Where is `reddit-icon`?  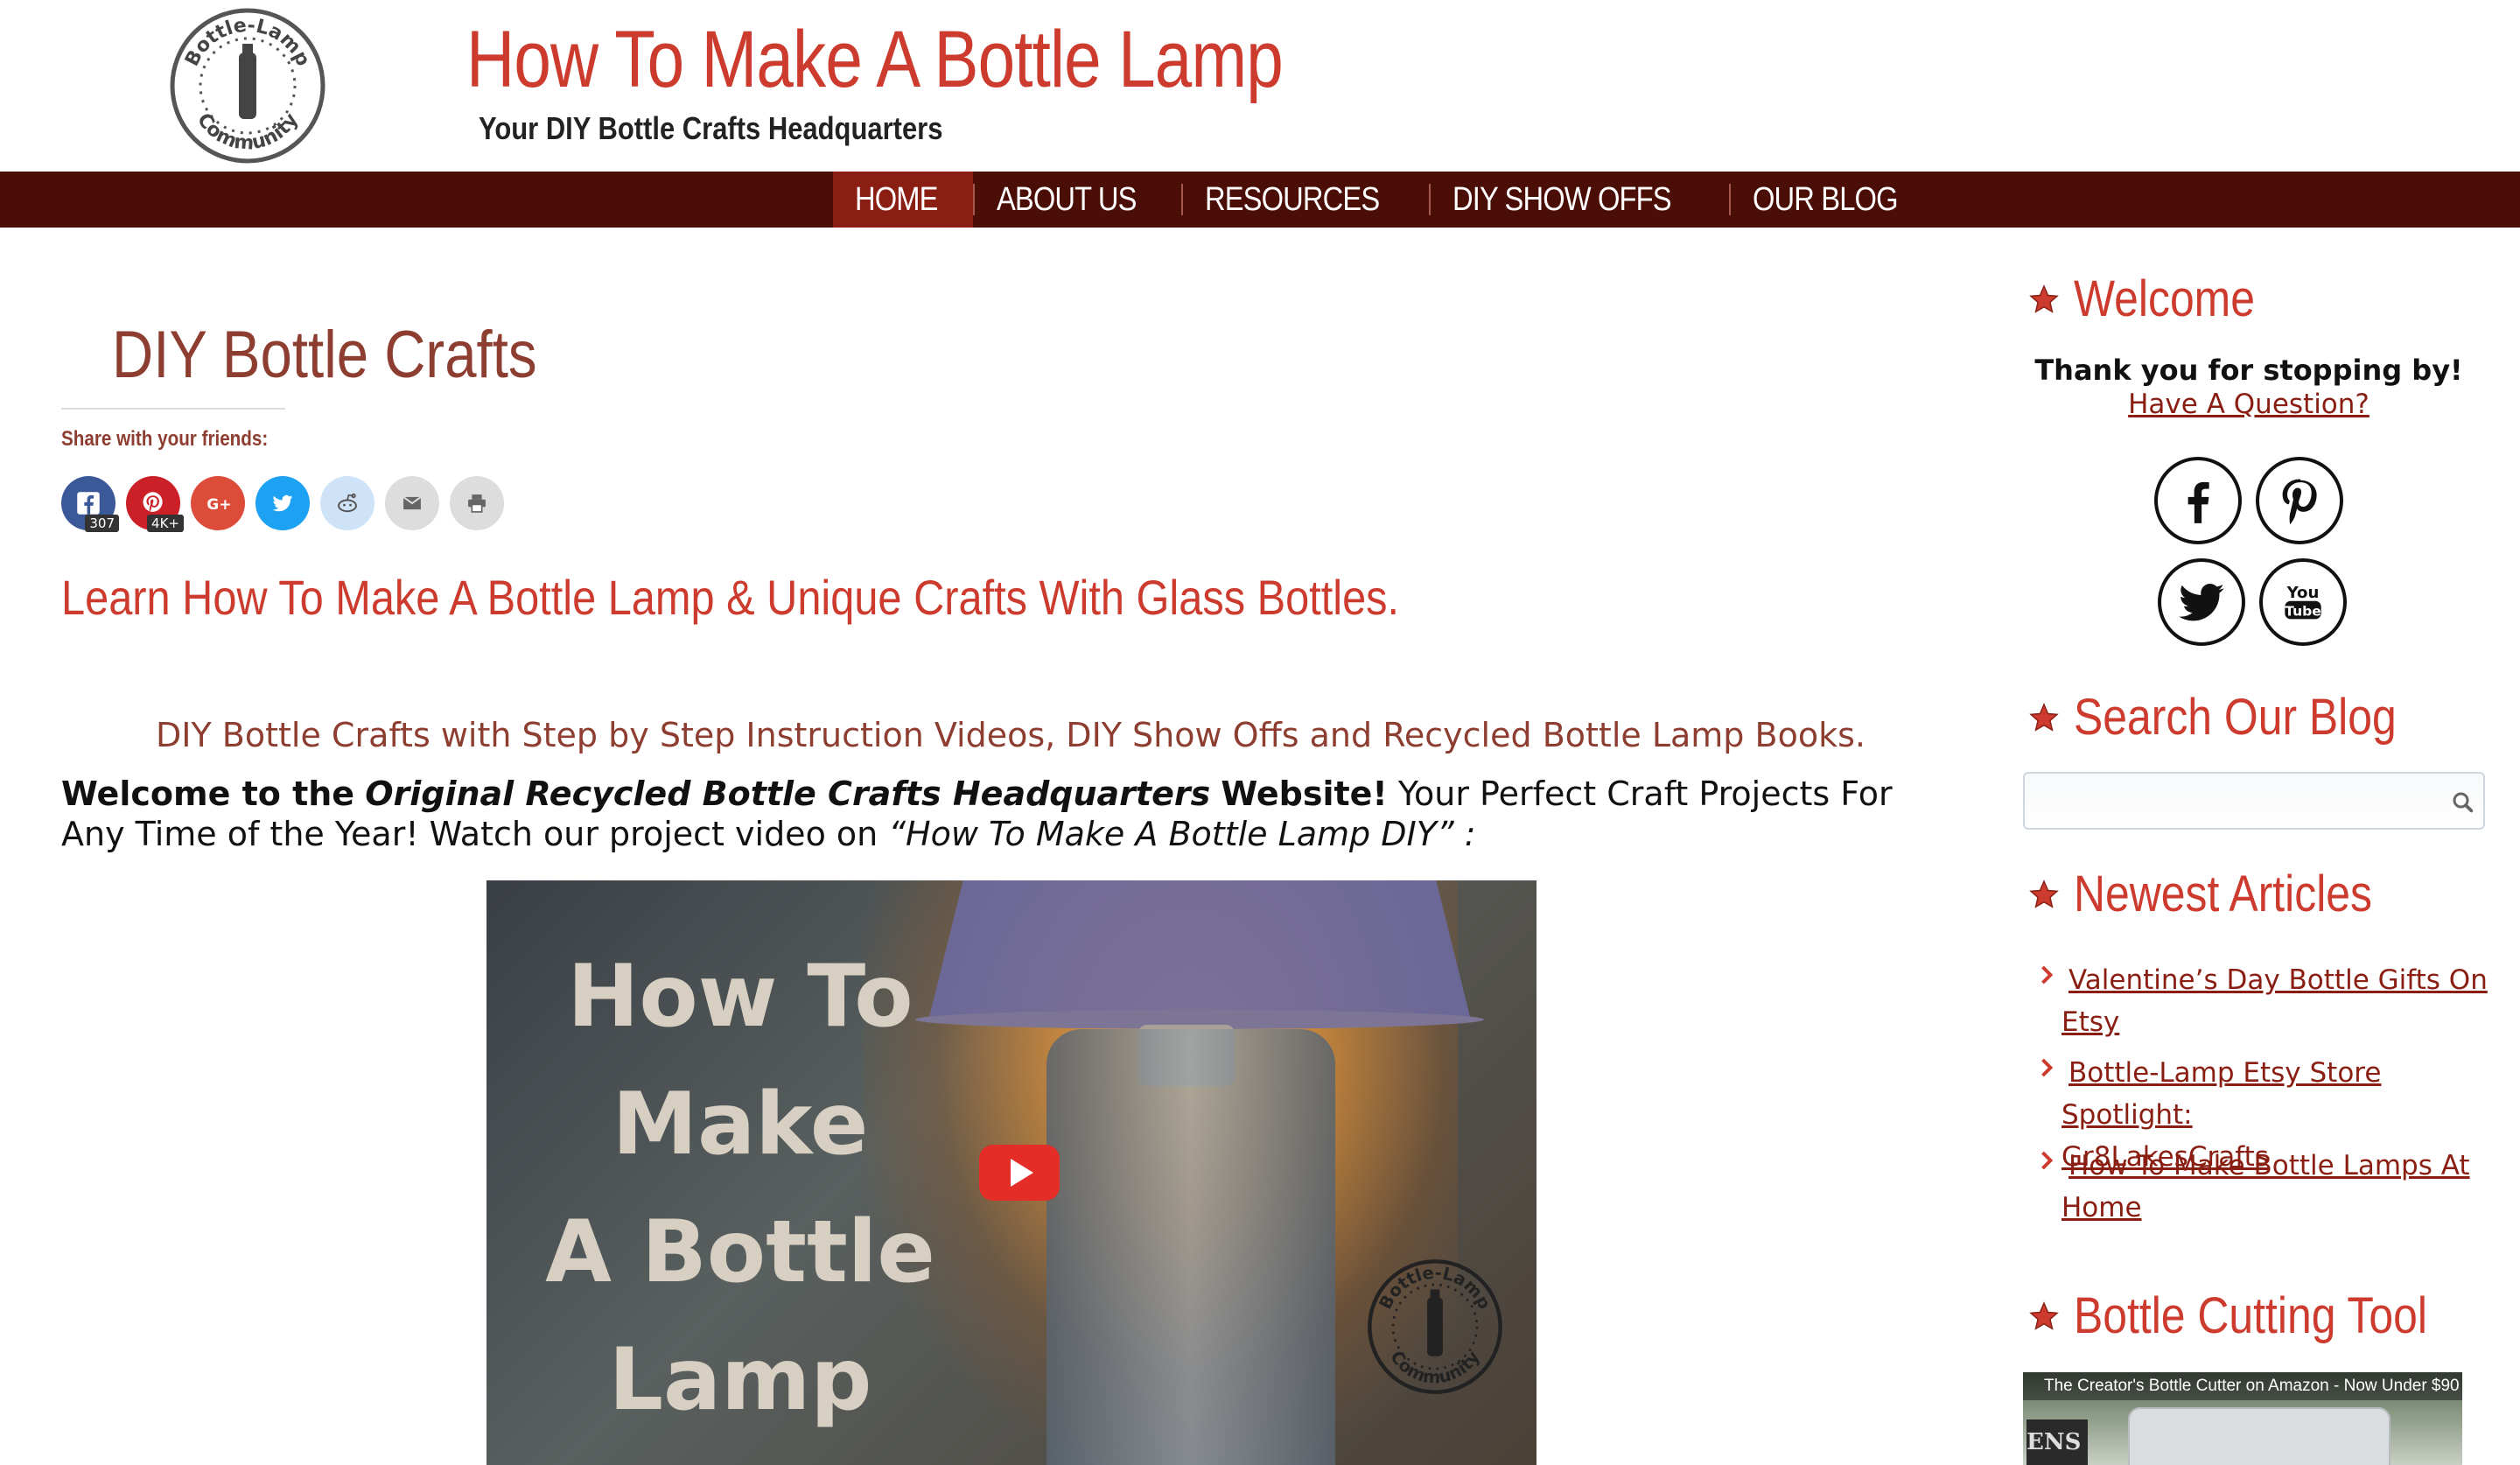 reddit-icon is located at coordinates (347, 503).